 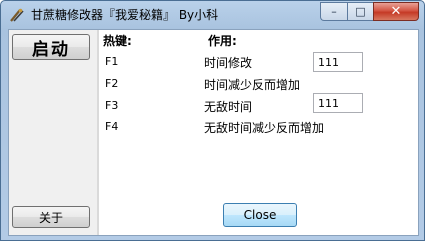 I want to click on close-button: Close, so click(x=260, y=215).